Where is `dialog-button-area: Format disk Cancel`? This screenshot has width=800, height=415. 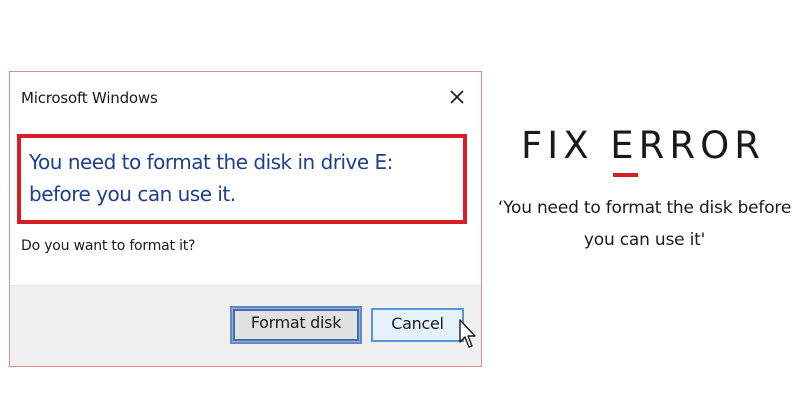
dialog-button-area: Format disk Cancel is located at coordinates (245, 325).